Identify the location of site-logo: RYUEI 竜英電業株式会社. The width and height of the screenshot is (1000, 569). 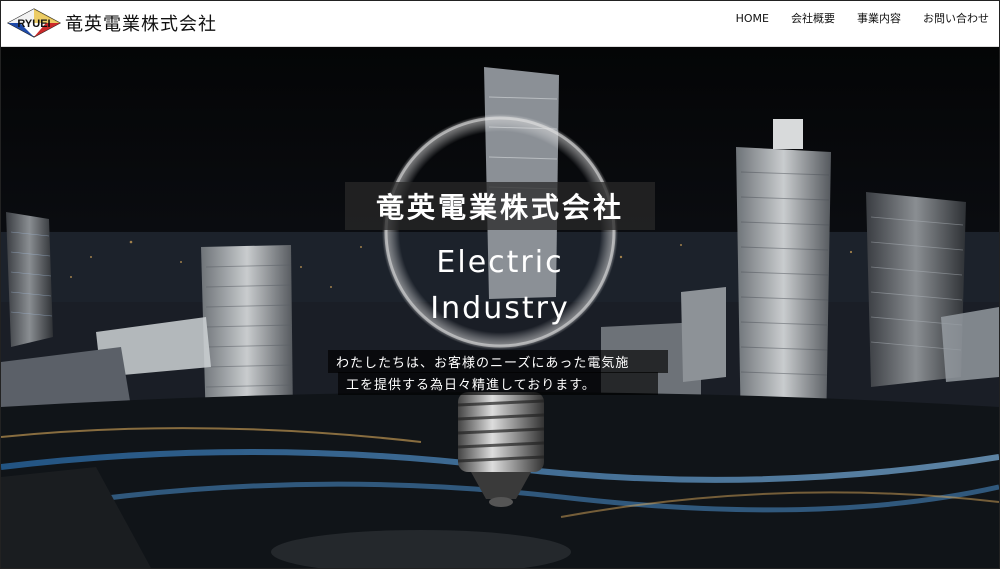
(111, 23).